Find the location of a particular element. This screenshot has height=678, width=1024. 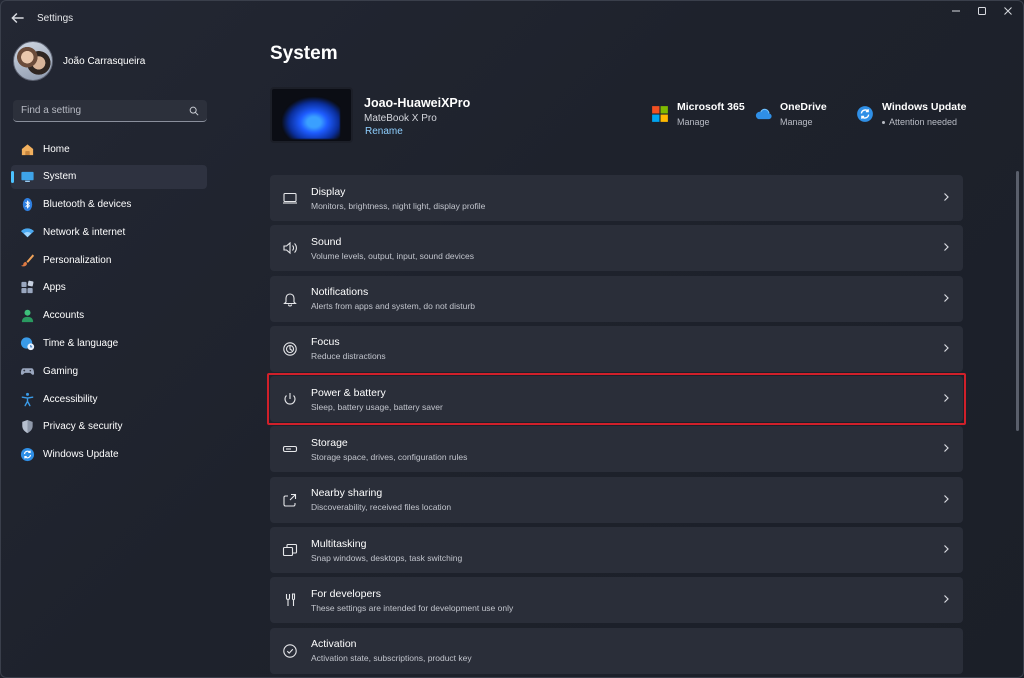

sidebar-item-label: Network & internet is located at coordinates (84, 232).